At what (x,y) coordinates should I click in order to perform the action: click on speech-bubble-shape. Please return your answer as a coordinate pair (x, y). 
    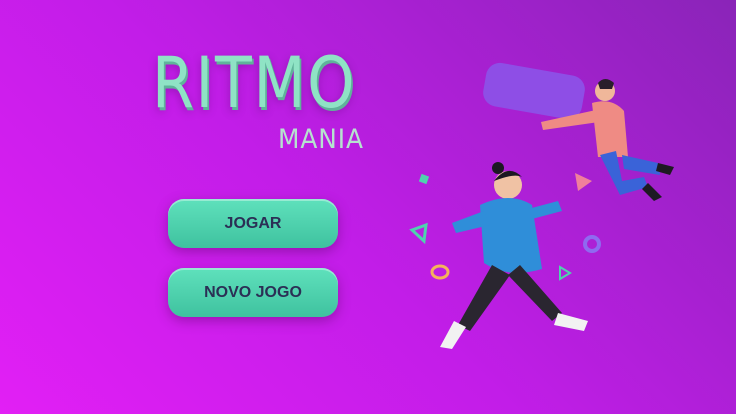
    Looking at the image, I should click on (534, 91).